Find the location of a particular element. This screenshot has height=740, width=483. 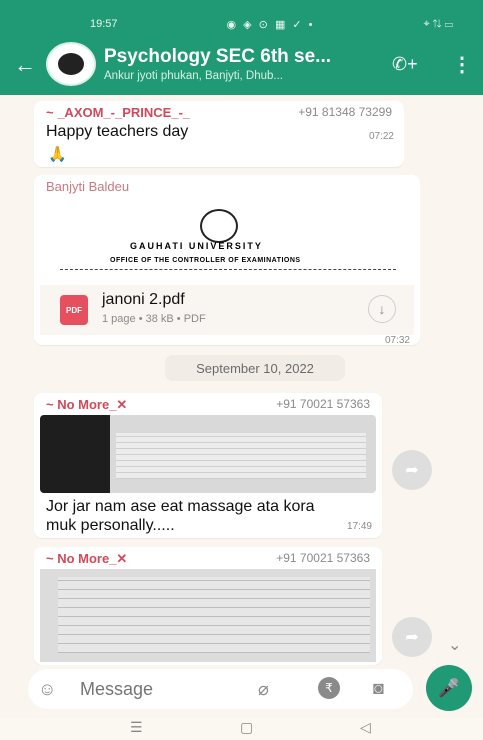

message-time: 07:22 is located at coordinates (381, 136).